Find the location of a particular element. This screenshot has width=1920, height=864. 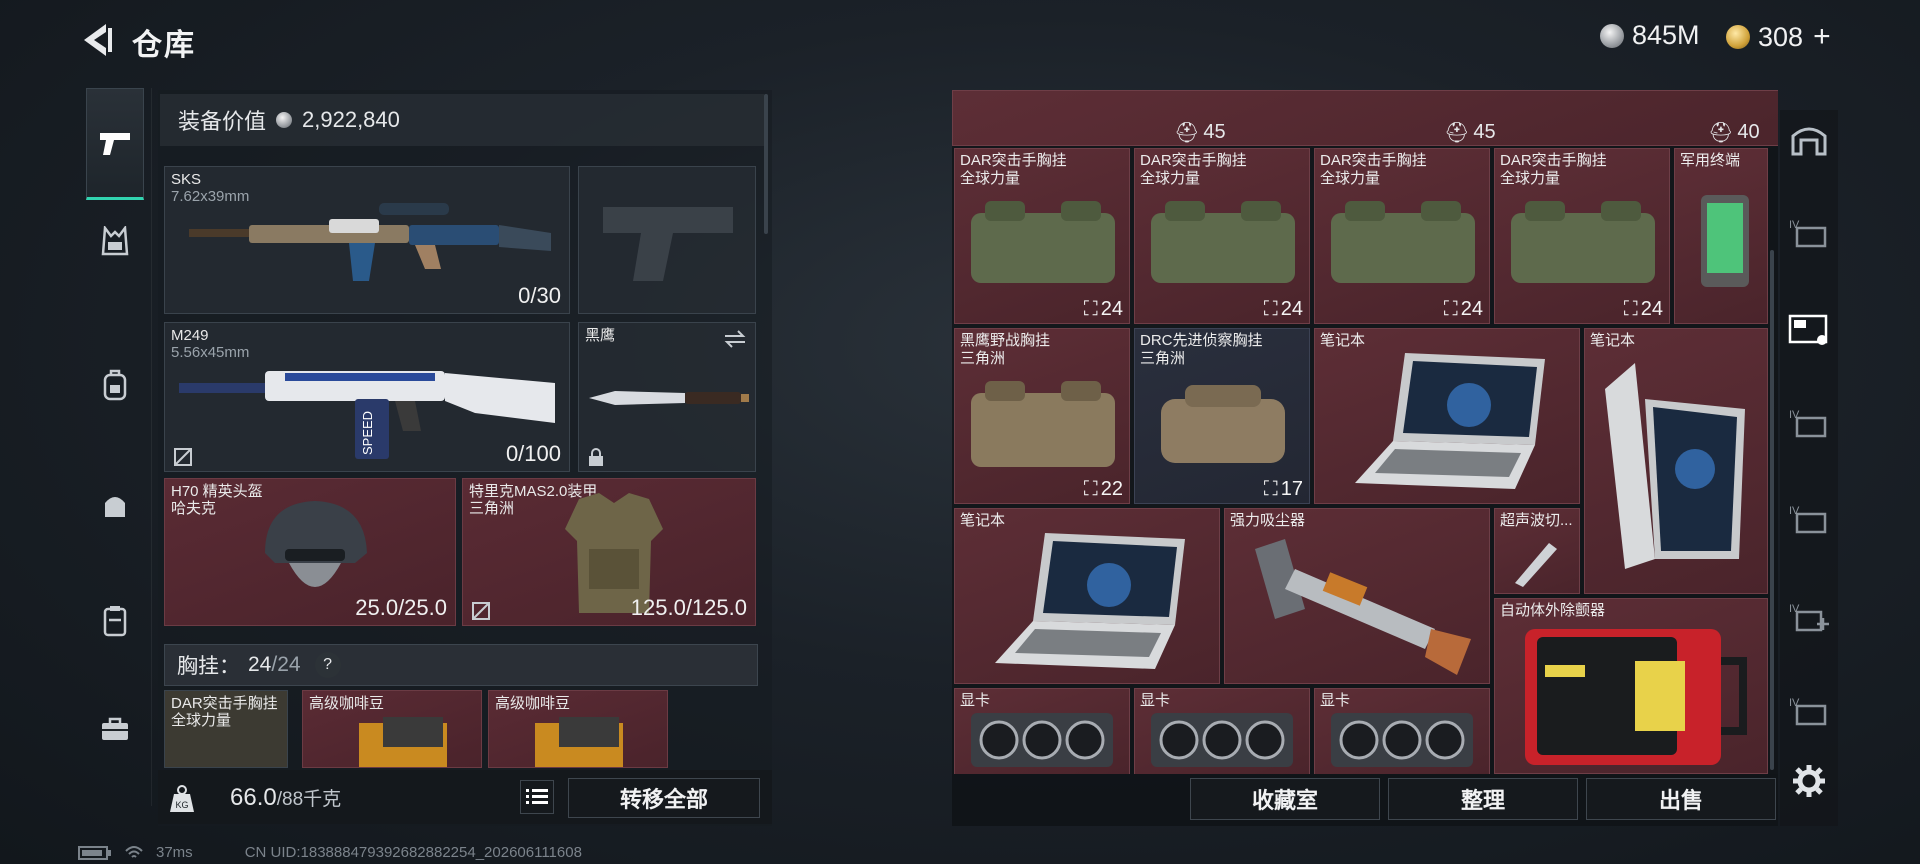

tab-level-4-a: IV is located at coordinates (1809, 233).